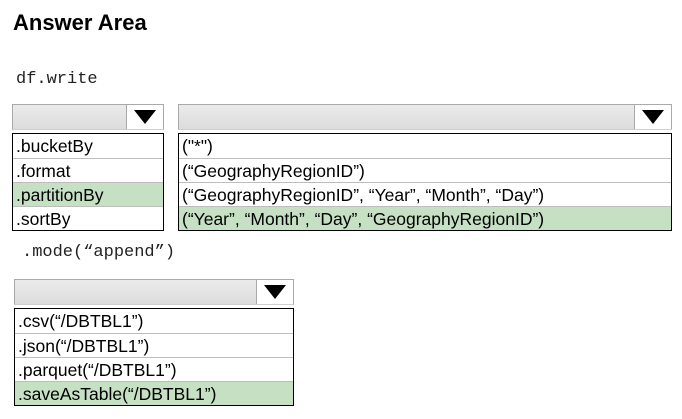 This screenshot has height=419, width=682. I want to click on columns-dropdown-button, so click(652, 117).